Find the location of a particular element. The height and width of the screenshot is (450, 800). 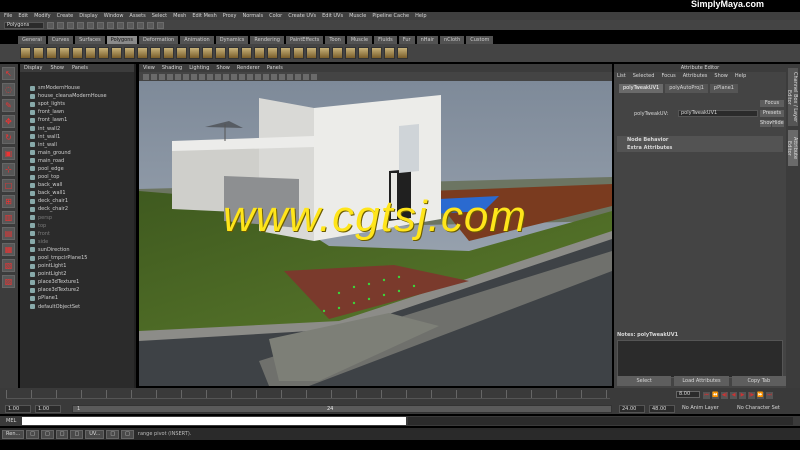

next-key-icon: |▶ is located at coordinates (751, 395).